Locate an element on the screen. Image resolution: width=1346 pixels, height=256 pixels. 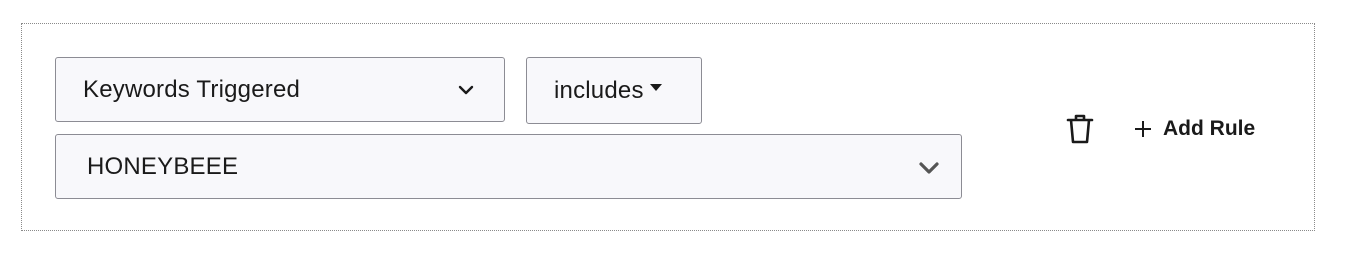
field-select-value: Keywords Triggered is located at coordinates (192, 89).